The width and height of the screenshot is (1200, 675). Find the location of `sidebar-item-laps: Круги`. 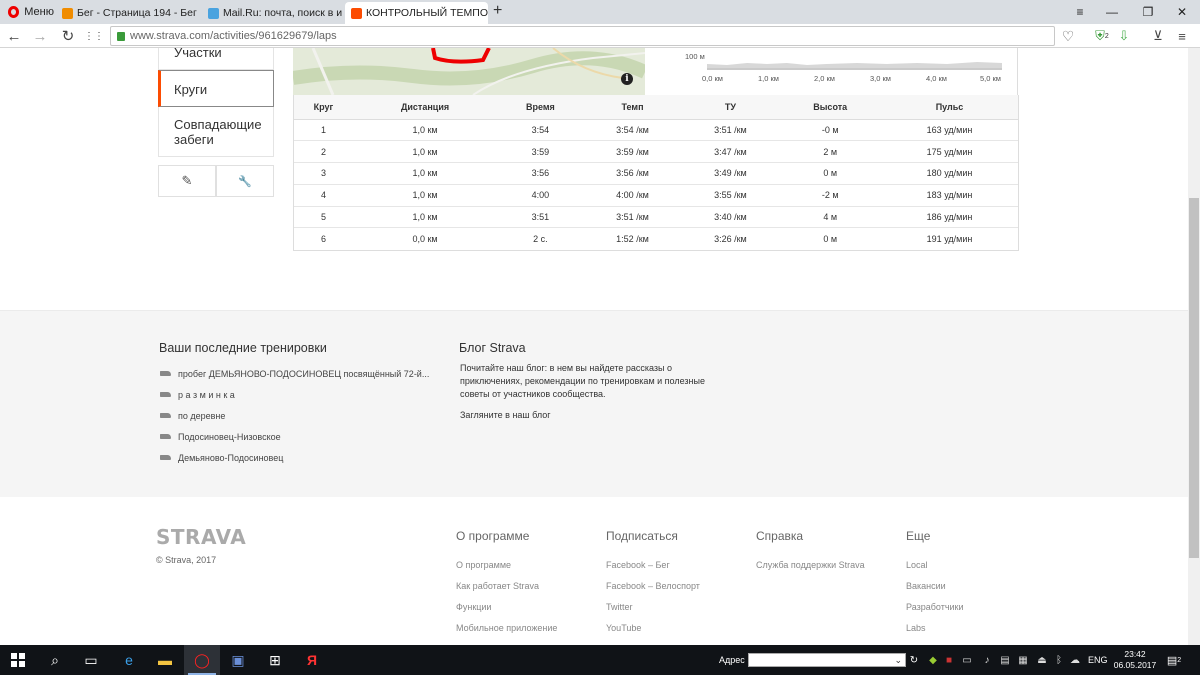

sidebar-item-laps: Круги is located at coordinates (216, 88).